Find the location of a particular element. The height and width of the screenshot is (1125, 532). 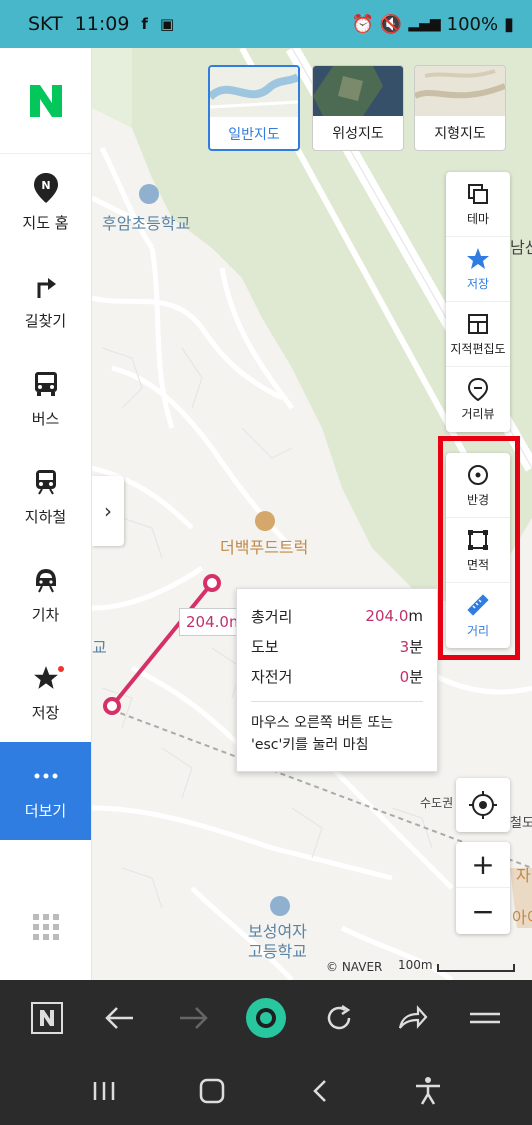

tool-label: 테마 is located at coordinates (478, 218).